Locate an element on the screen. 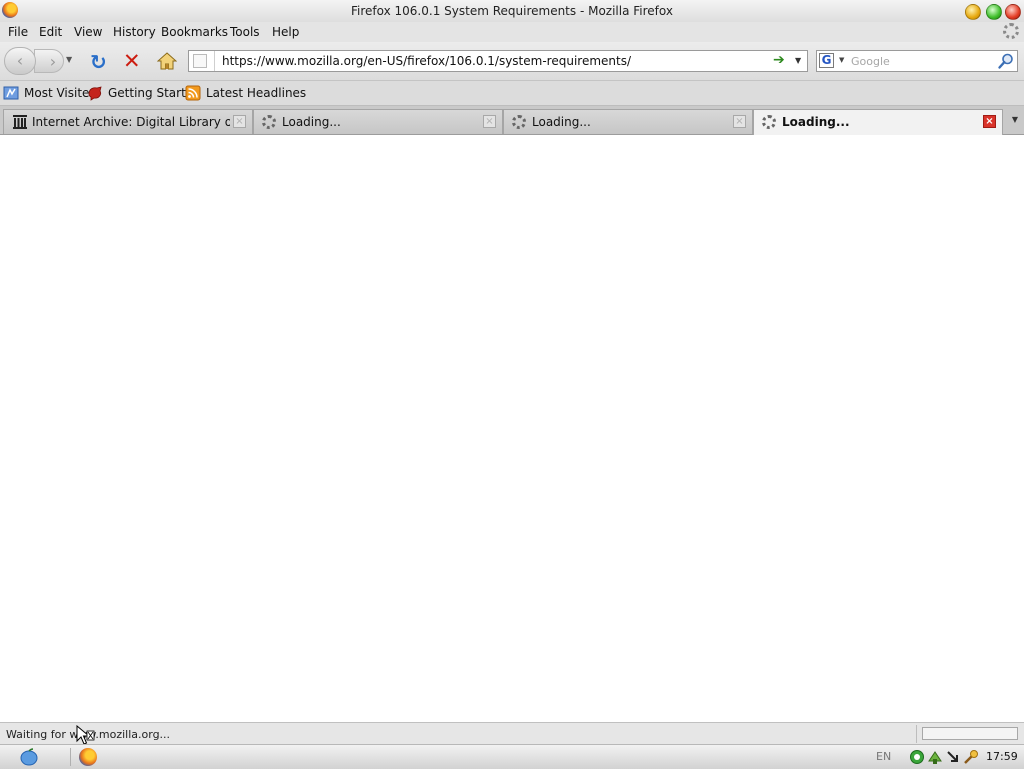 This screenshot has height=769, width=1024. activity-throbber-icon is located at coordinates (1011, 31).